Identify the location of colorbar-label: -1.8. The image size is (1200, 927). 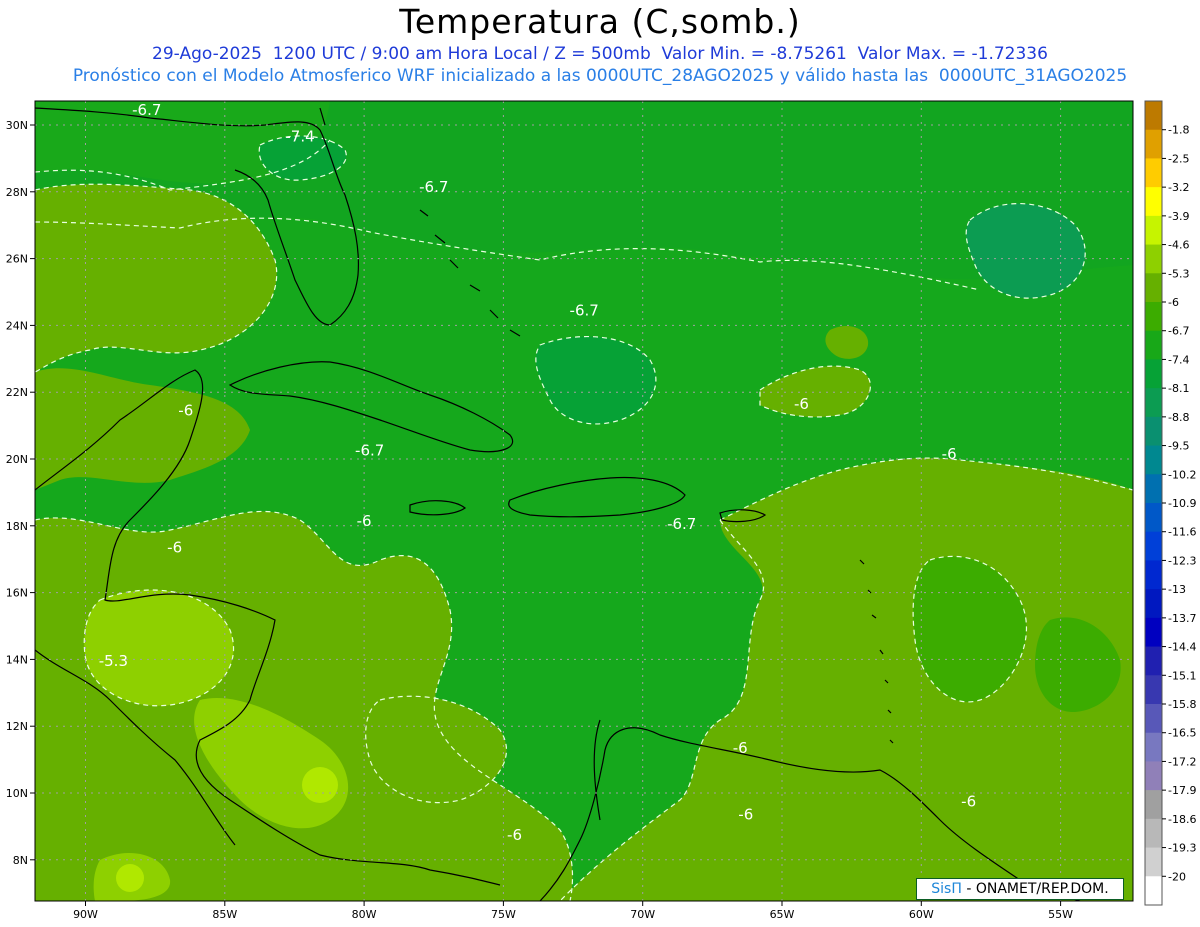
(1178, 130).